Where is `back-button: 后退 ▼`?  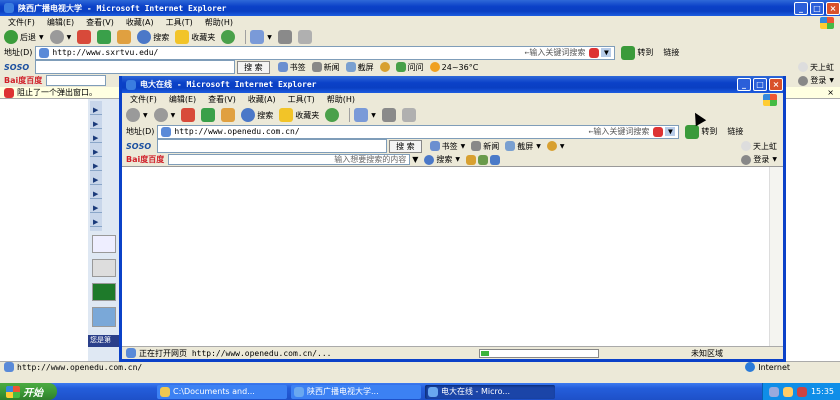
back-button: 后退 ▼ is located at coordinates (24, 37).